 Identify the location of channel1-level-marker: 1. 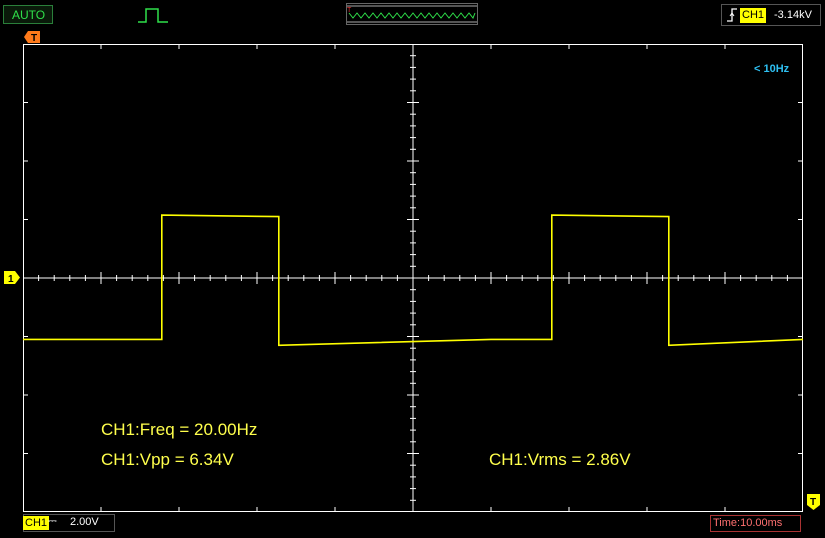
(12, 277).